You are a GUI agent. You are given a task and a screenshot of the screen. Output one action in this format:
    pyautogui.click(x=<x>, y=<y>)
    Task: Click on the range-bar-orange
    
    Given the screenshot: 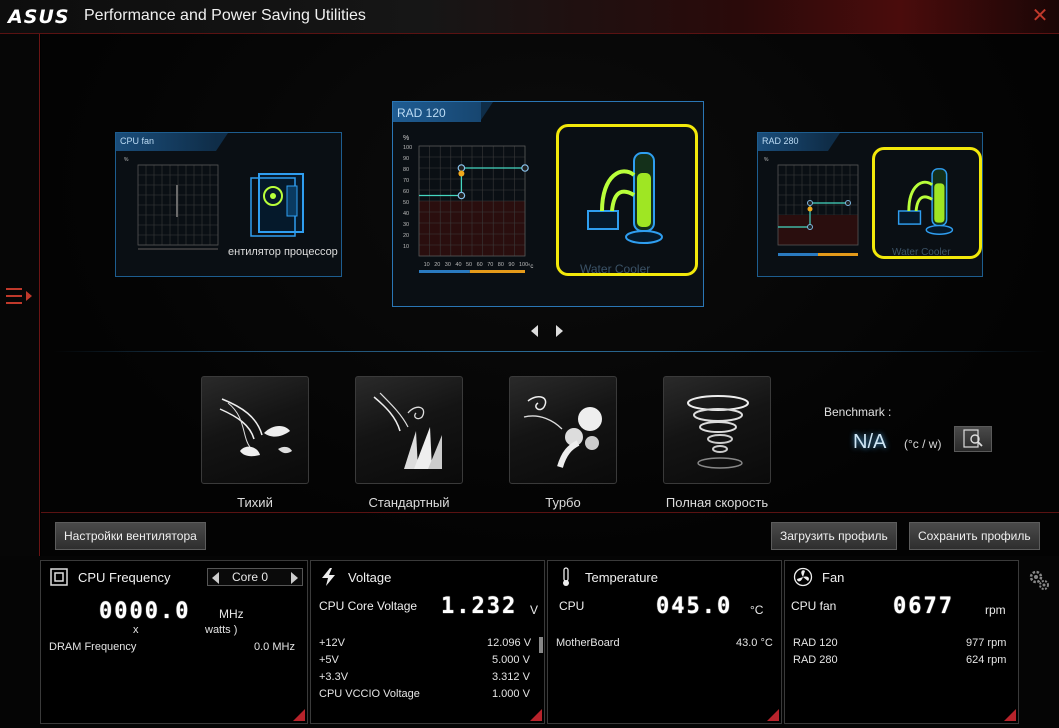 What is the action you would take?
    pyautogui.click(x=497, y=271)
    